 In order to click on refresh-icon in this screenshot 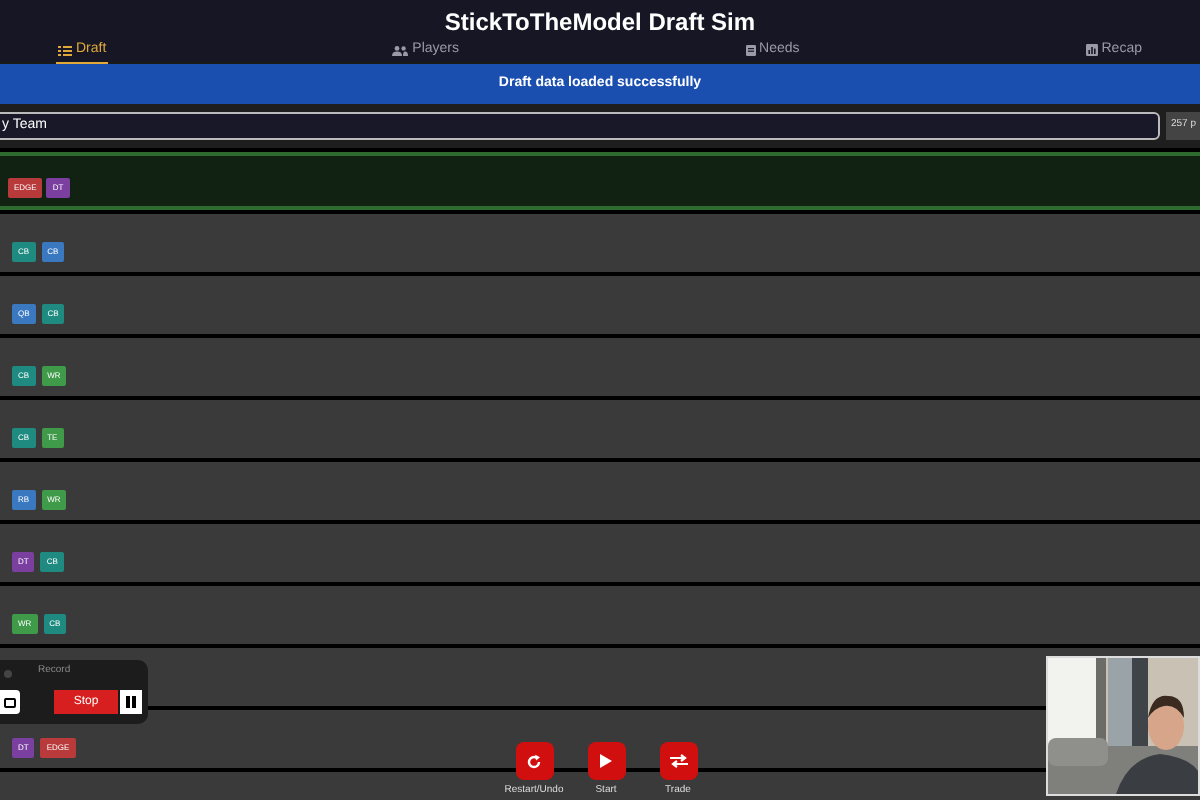, I will do `click(534, 761)`.